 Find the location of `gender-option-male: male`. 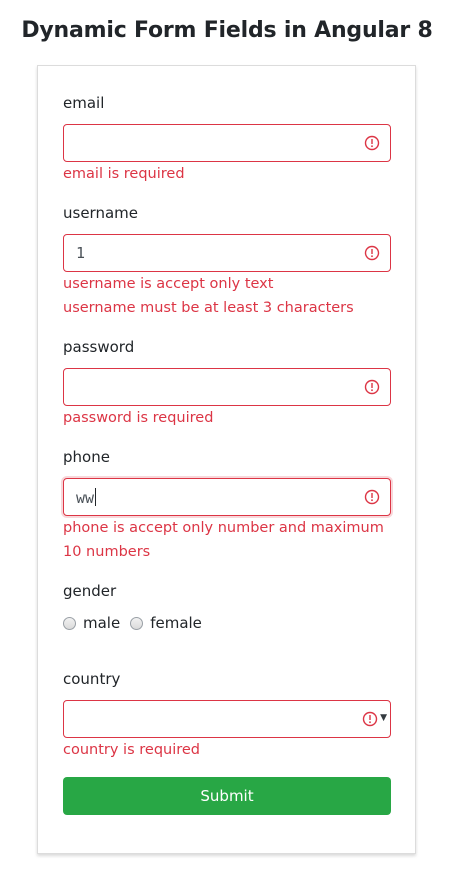

gender-option-male: male is located at coordinates (91, 623).